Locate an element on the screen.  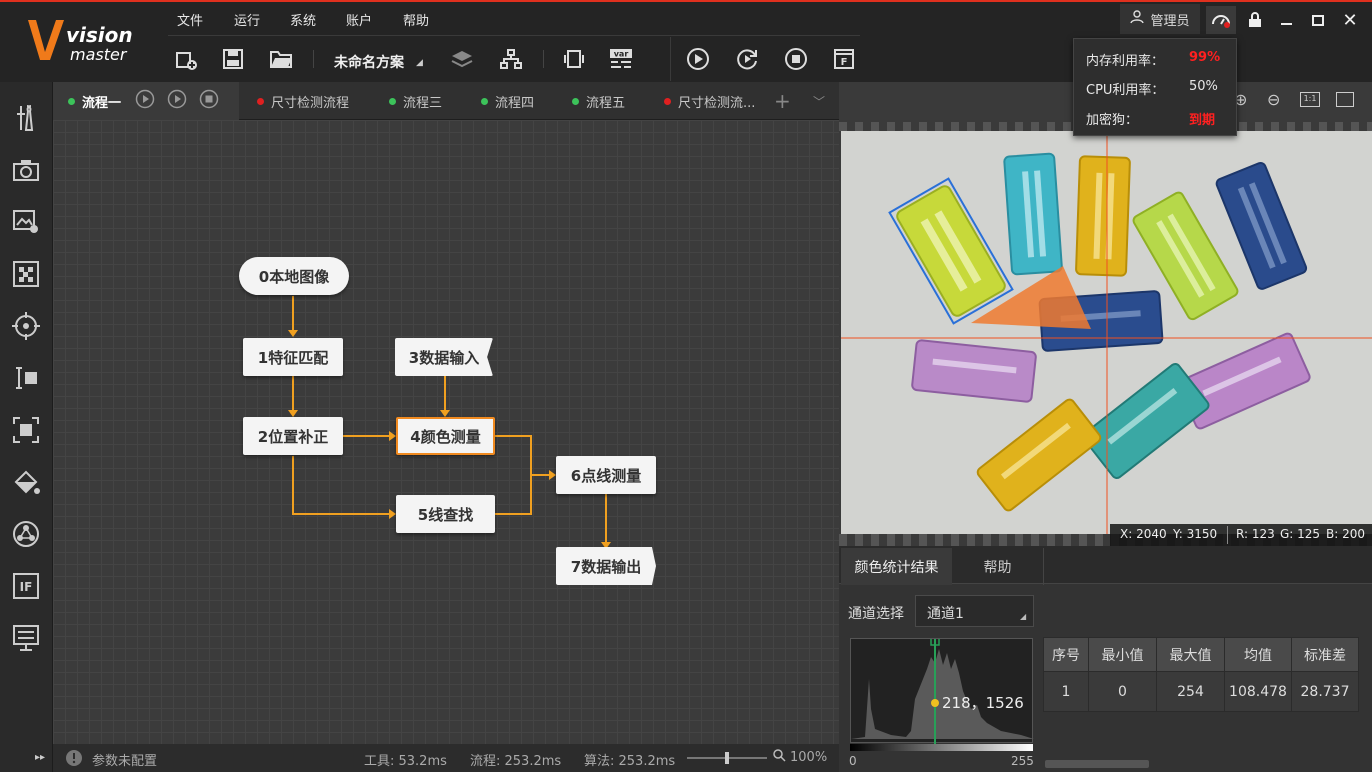
param-status-text: 参数未配置 is located at coordinates (125, 761).